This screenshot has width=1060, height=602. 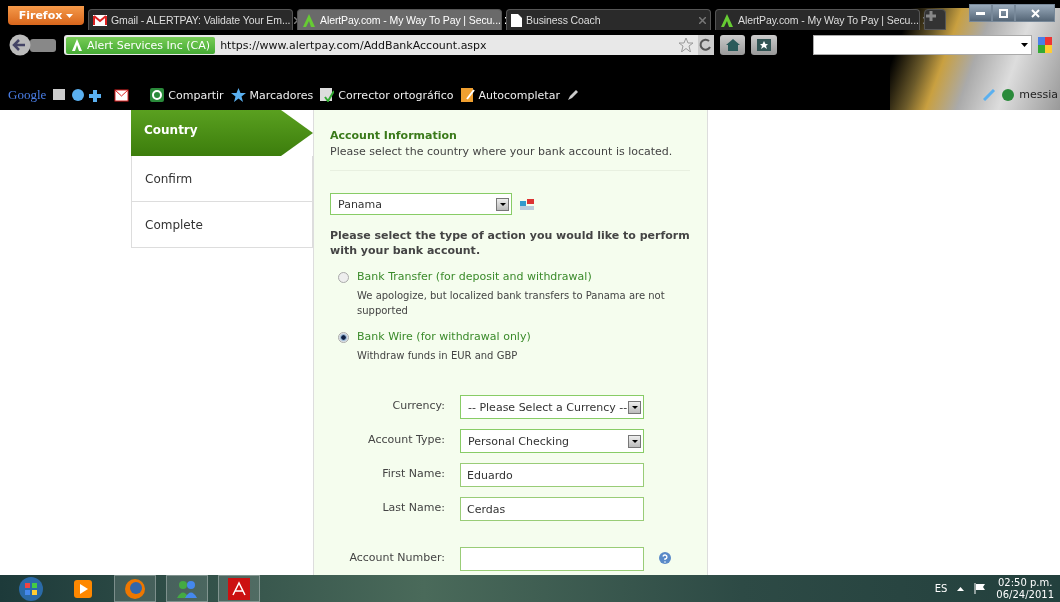 What do you see at coordinates (394, 135) in the screenshot?
I see `section-heading: Account Information` at bounding box center [394, 135].